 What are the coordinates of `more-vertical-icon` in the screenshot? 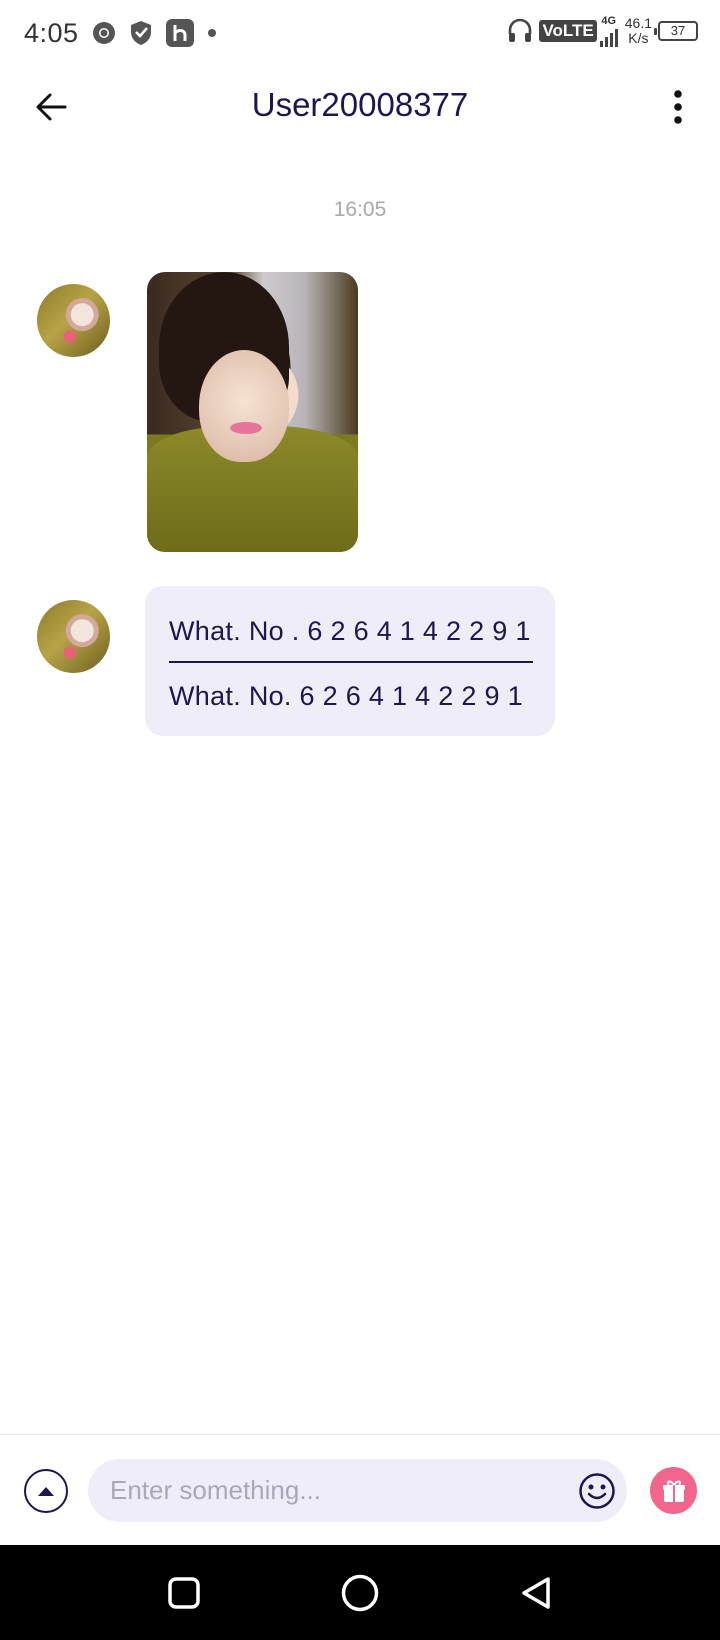 It's located at (678, 107).